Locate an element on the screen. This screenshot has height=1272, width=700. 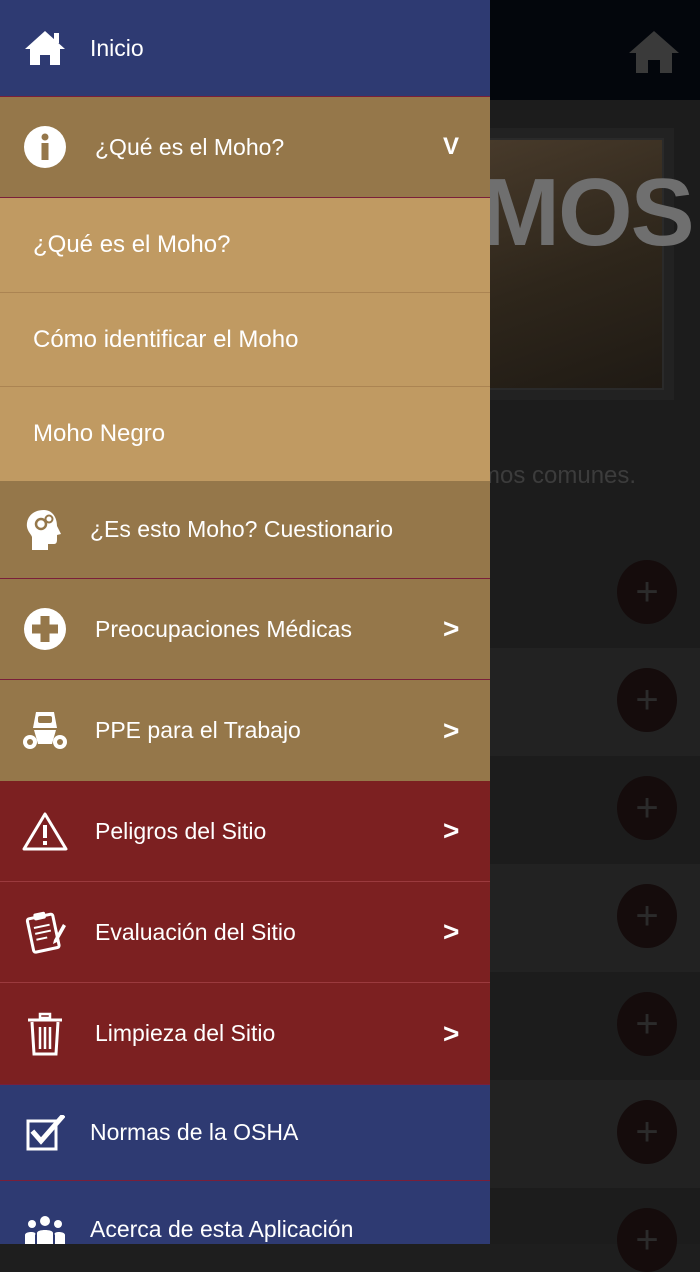
respirator-mask-icon is located at coordinates (45, 731).